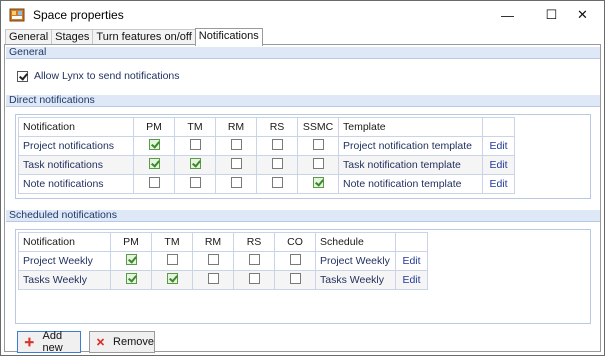 Image resolution: width=605 pixels, height=356 pixels. I want to click on table-header-row: Notification PM TM RM RS CO Schedule, so click(223, 242).